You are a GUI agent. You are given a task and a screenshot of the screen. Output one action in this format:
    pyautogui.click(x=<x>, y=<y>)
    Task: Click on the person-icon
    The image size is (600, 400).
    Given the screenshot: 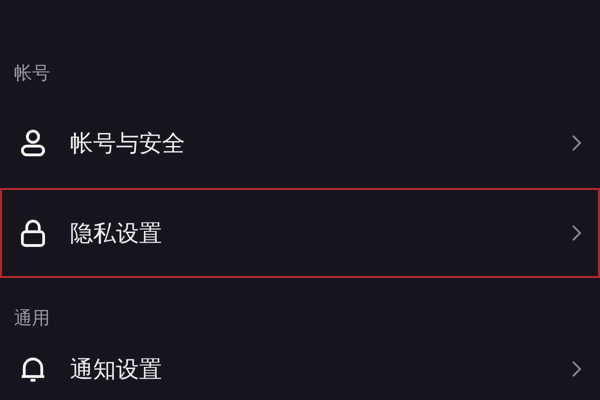 What is the action you would take?
    pyautogui.click(x=33, y=143)
    